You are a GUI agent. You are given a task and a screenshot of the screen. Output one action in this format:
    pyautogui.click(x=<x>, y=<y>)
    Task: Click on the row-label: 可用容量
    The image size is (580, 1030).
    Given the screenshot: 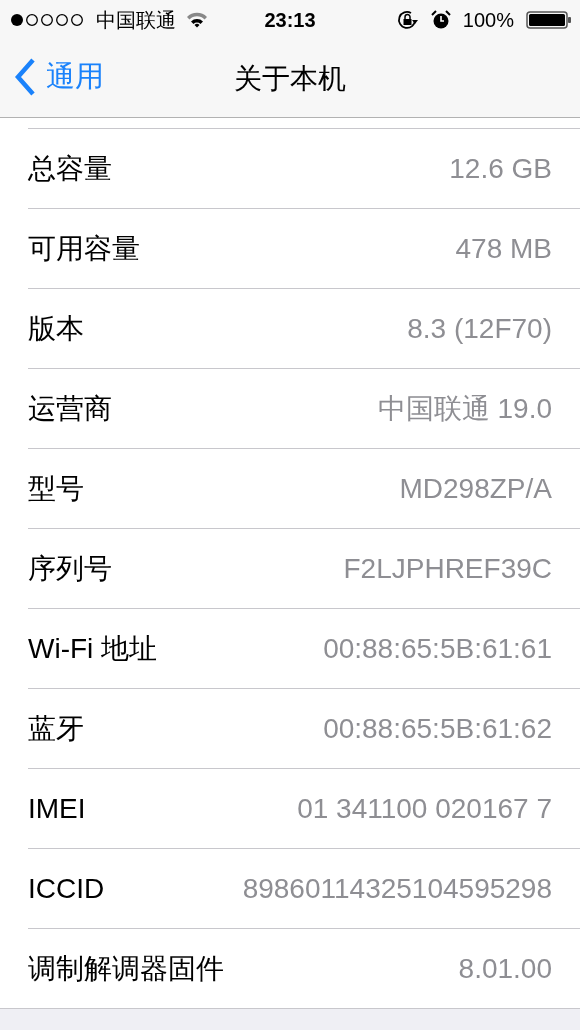 What is the action you would take?
    pyautogui.click(x=84, y=248)
    